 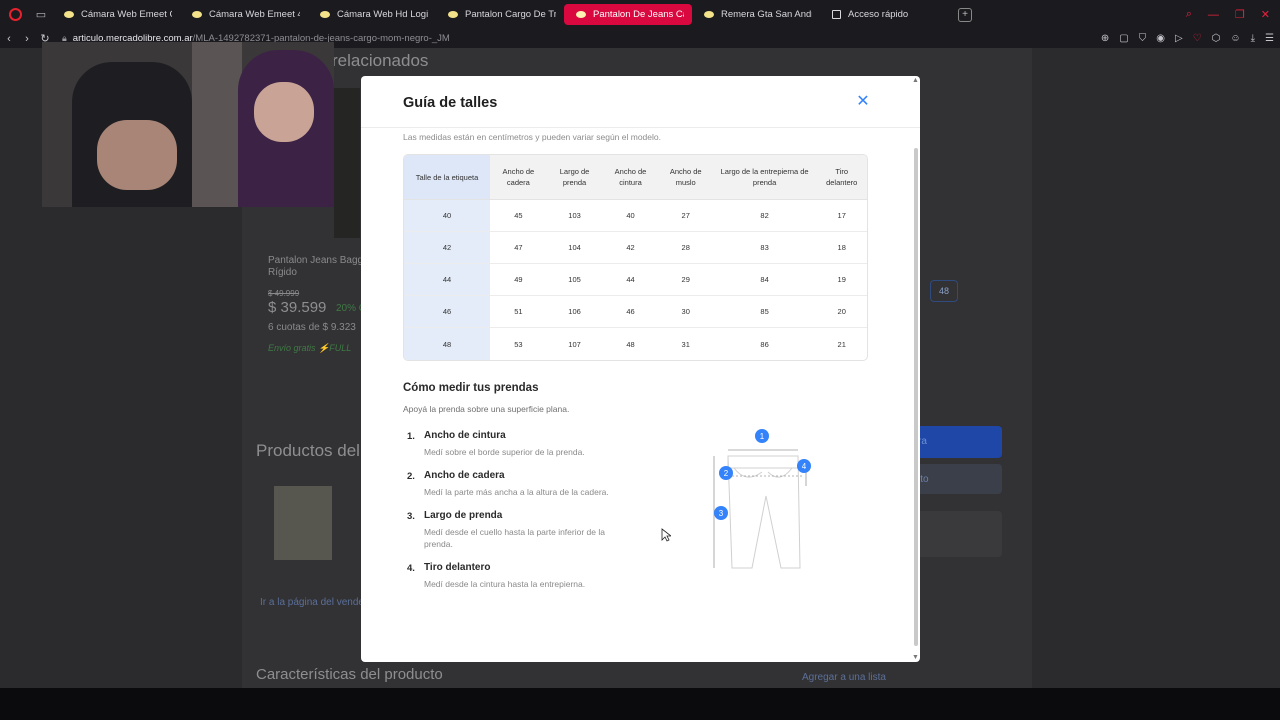 What do you see at coordinates (312, 327) in the screenshot?
I see `installments: 6 cuotas de $ 9.323` at bounding box center [312, 327].